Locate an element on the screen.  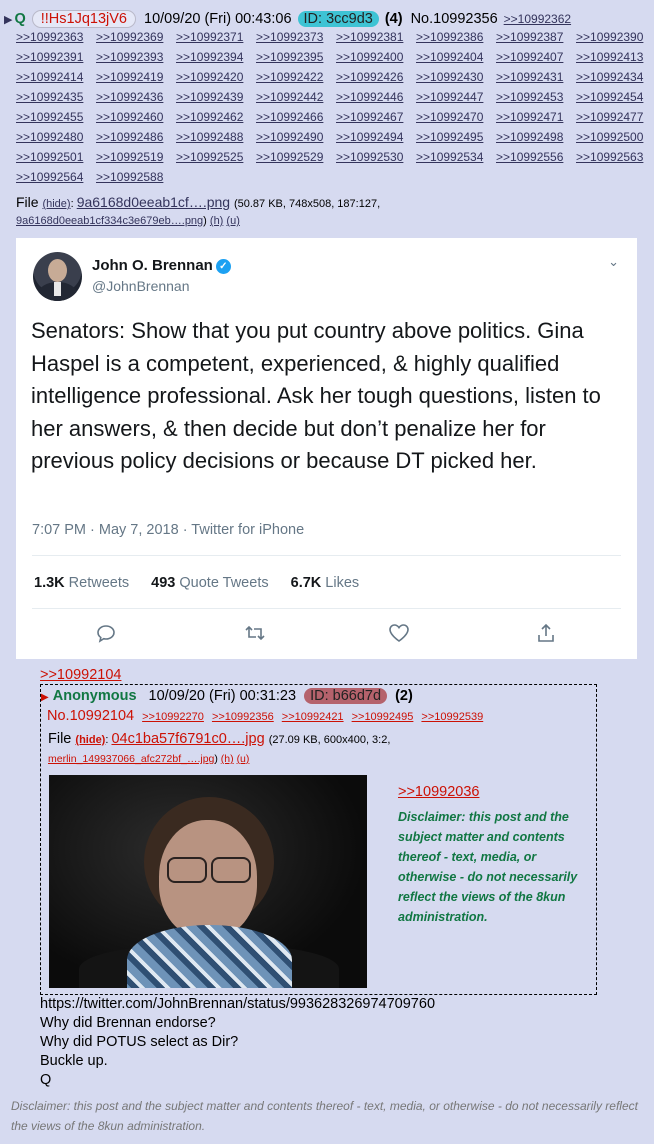
quoted-poster-name: Anonymous is located at coordinates (94, 696).